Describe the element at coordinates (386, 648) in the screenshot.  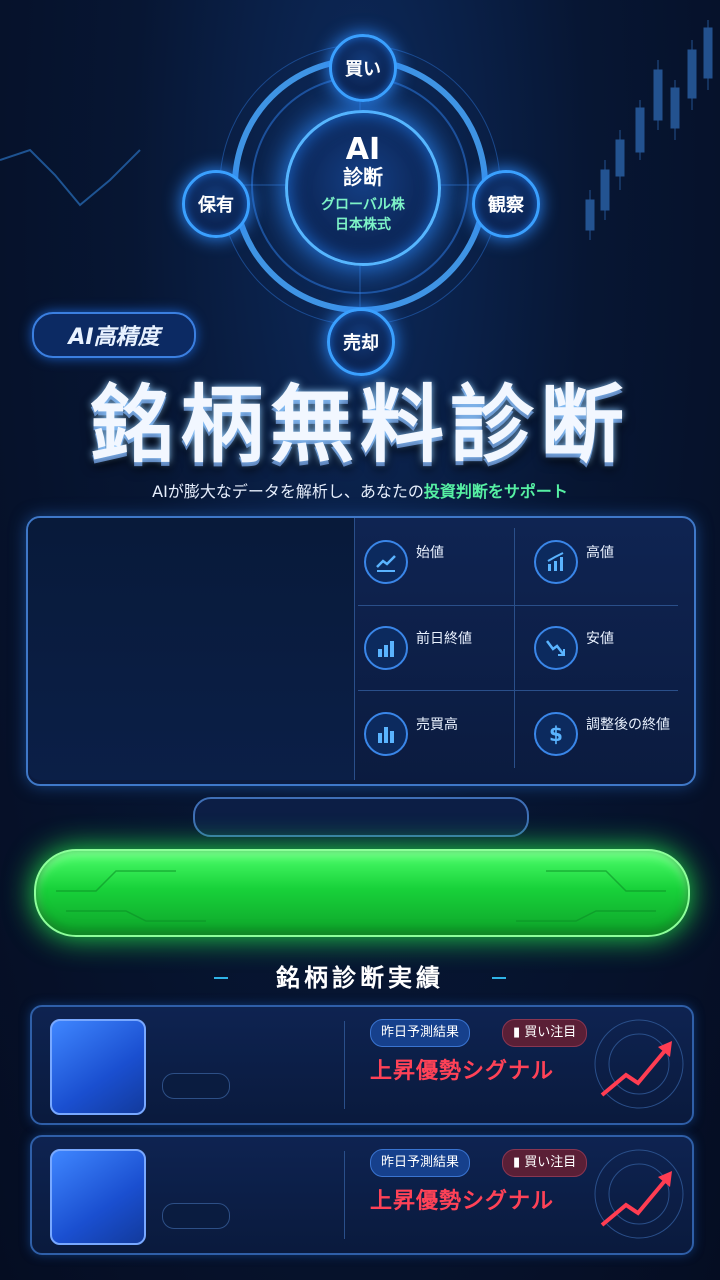
I see `bar-chart-icon` at that location.